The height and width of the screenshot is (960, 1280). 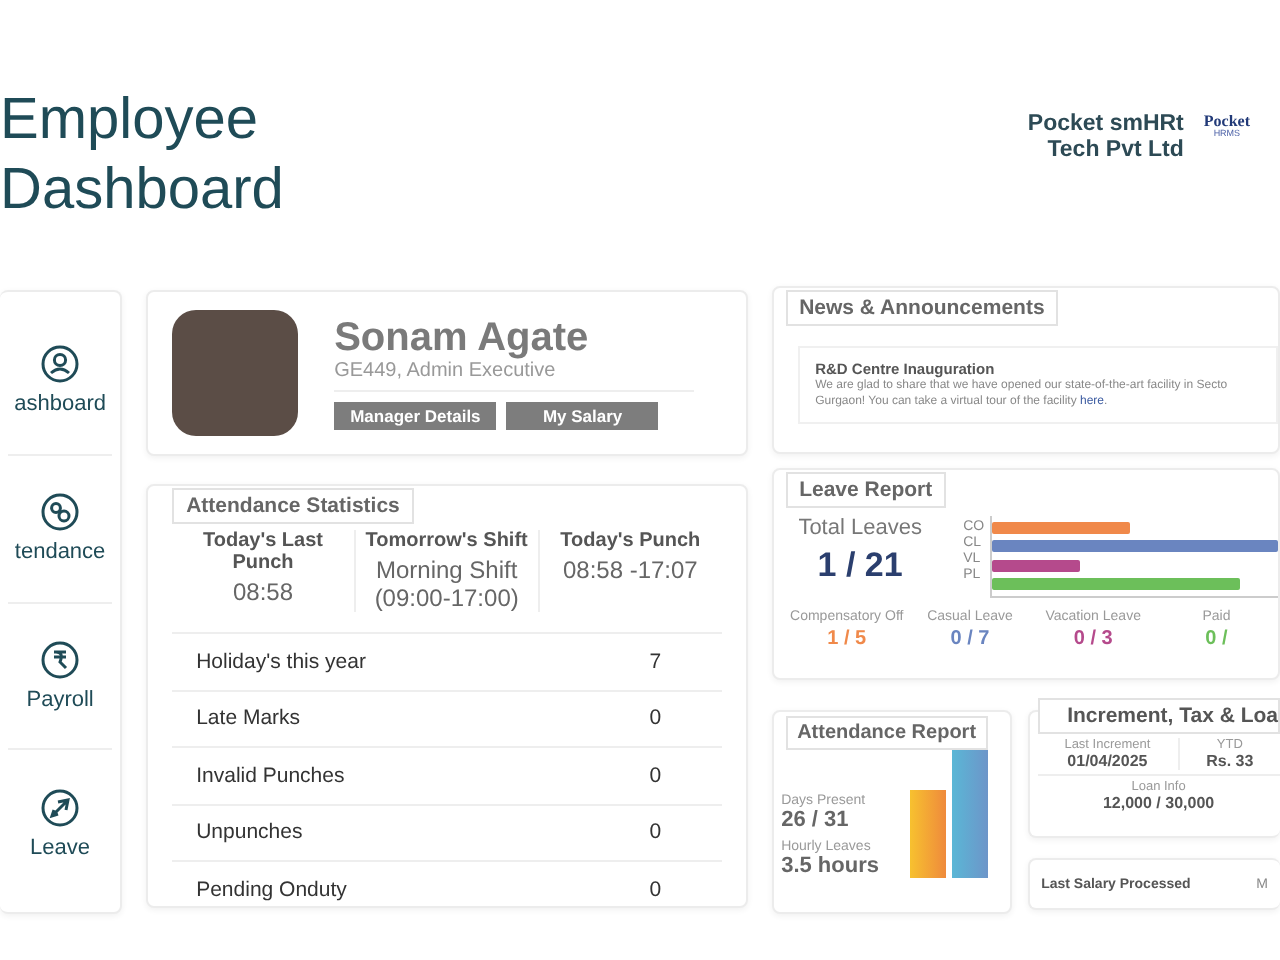 What do you see at coordinates (142, 156) in the screenshot?
I see `page-title: Employee Dashboard` at bounding box center [142, 156].